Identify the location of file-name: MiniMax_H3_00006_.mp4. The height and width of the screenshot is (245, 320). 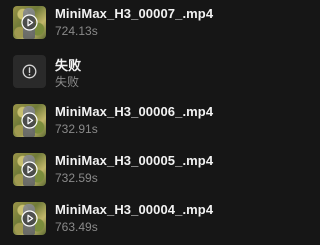
(134, 111).